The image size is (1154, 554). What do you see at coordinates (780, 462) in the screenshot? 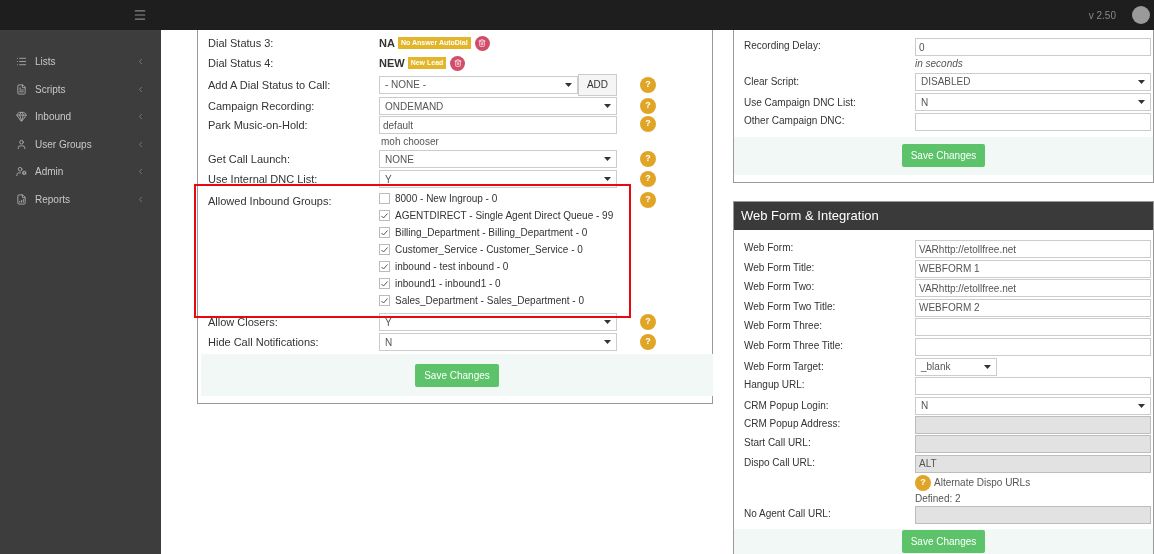
I see `field-label: Dispo Call URL:` at bounding box center [780, 462].